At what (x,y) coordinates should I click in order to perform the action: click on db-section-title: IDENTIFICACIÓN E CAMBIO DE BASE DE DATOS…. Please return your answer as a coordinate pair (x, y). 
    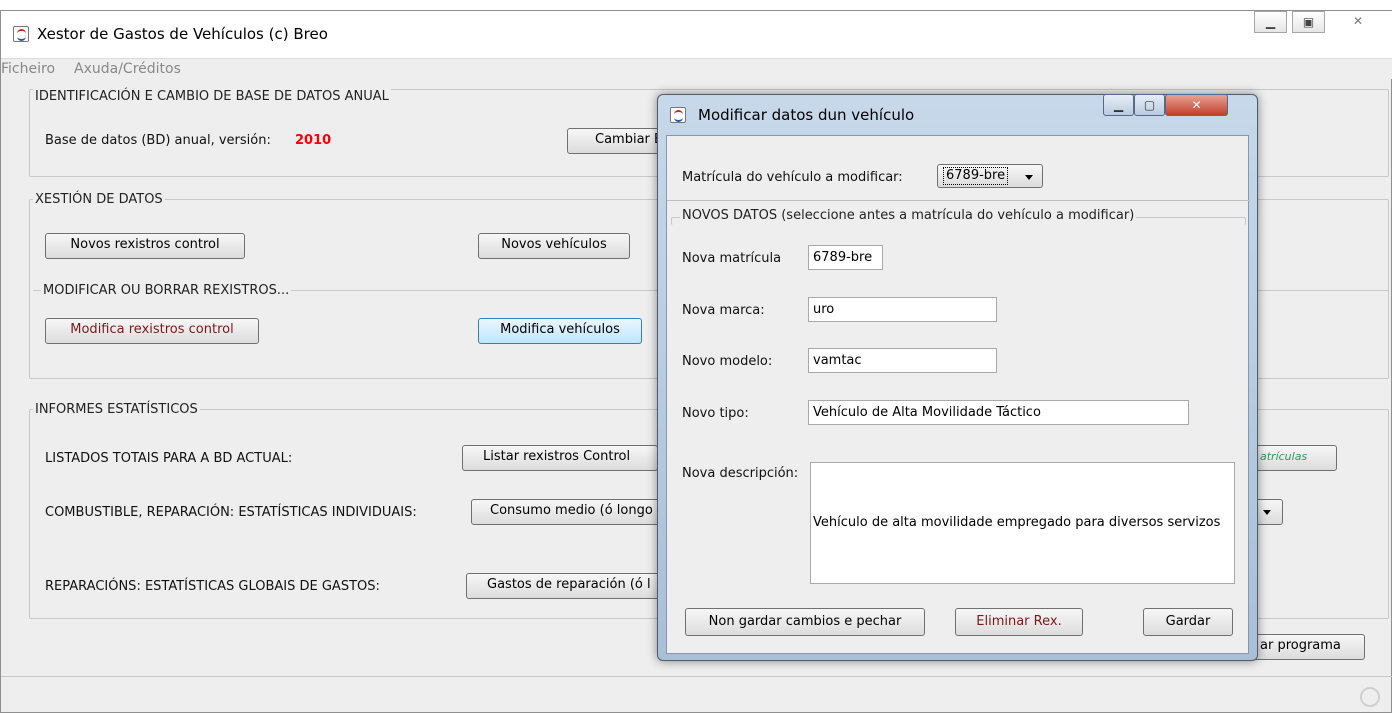
    Looking at the image, I should click on (212, 96).